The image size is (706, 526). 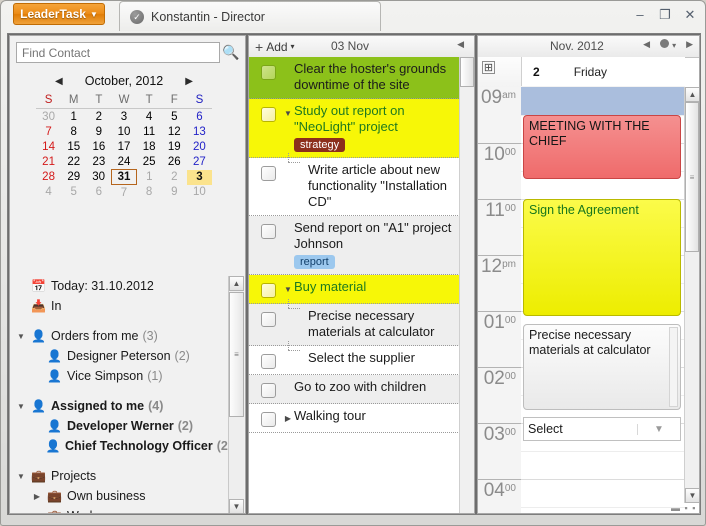 I want to click on calendar-scroll-down-button: ▼, so click(x=692, y=495).